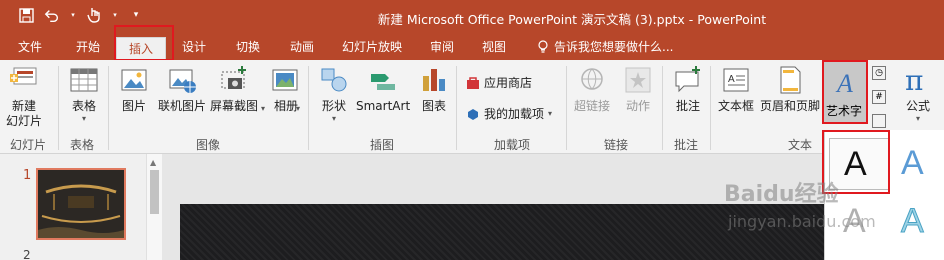 This screenshot has height=260, width=944. Describe the element at coordinates (736, 80) in the screenshot. I see `textbox-icon: A` at that location.